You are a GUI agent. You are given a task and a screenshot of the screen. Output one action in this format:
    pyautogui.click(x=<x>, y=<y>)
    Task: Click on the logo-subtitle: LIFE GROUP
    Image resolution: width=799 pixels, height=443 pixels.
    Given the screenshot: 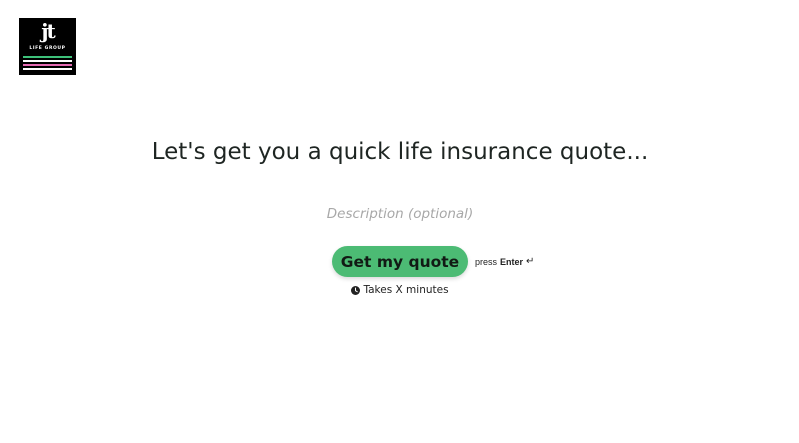 What is the action you would take?
    pyautogui.click(x=47, y=48)
    